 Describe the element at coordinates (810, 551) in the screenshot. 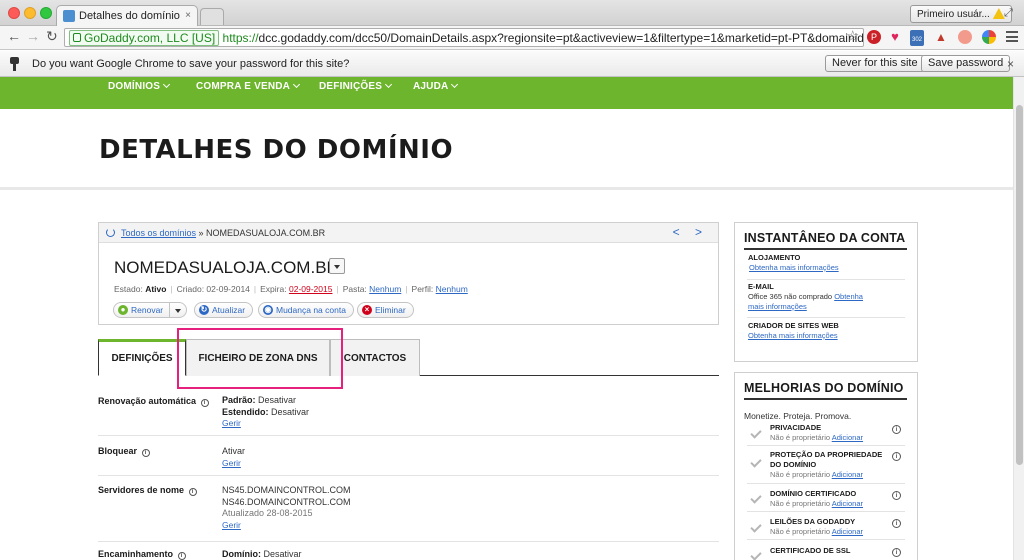

I see `improvement-ssl: CERTIFICADO DE SSL` at that location.